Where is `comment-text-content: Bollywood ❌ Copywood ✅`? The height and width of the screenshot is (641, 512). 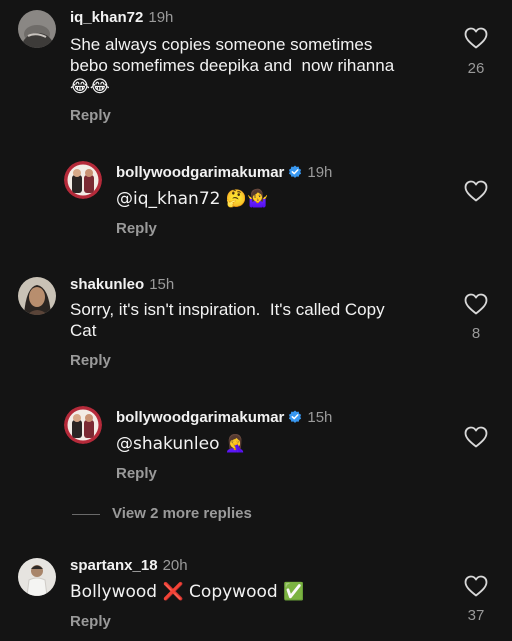 comment-text-content: Bollywood ❌ Copywood ✅ is located at coordinates (187, 592).